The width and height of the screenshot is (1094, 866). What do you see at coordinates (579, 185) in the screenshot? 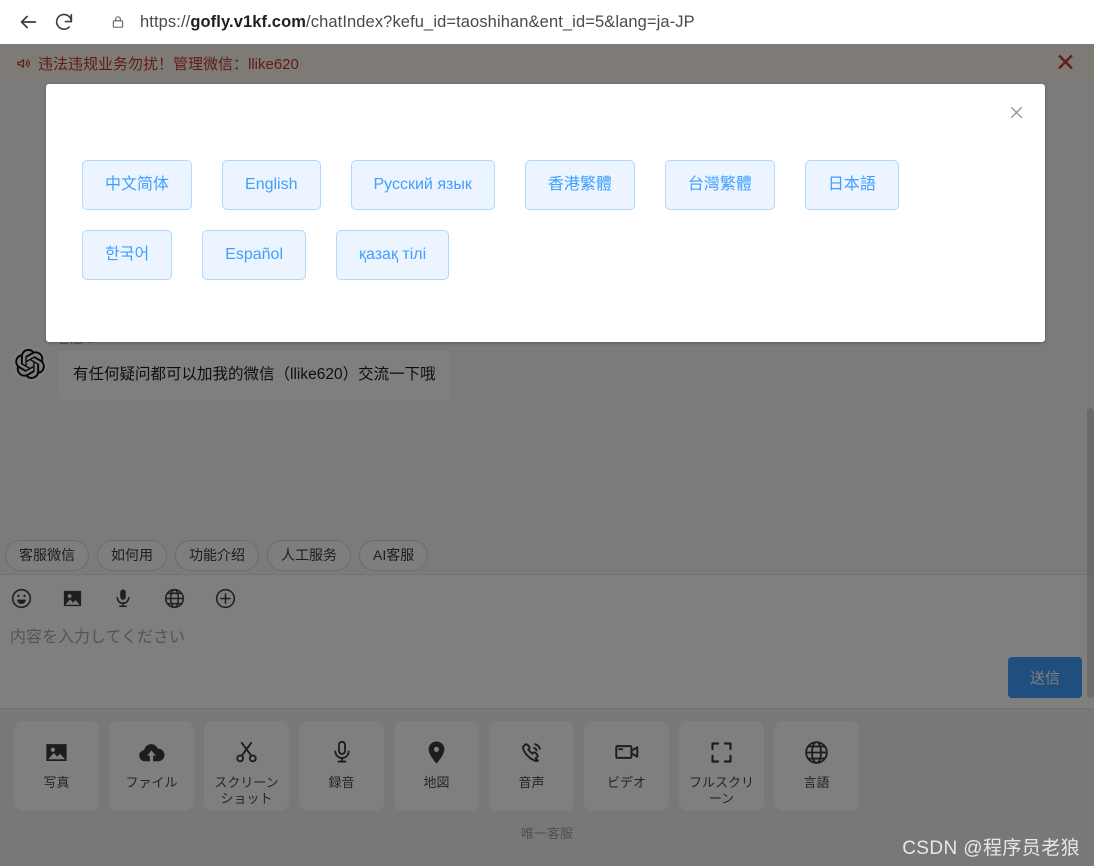
I see `language-option-zh-hk: 香港繁體` at bounding box center [579, 185].